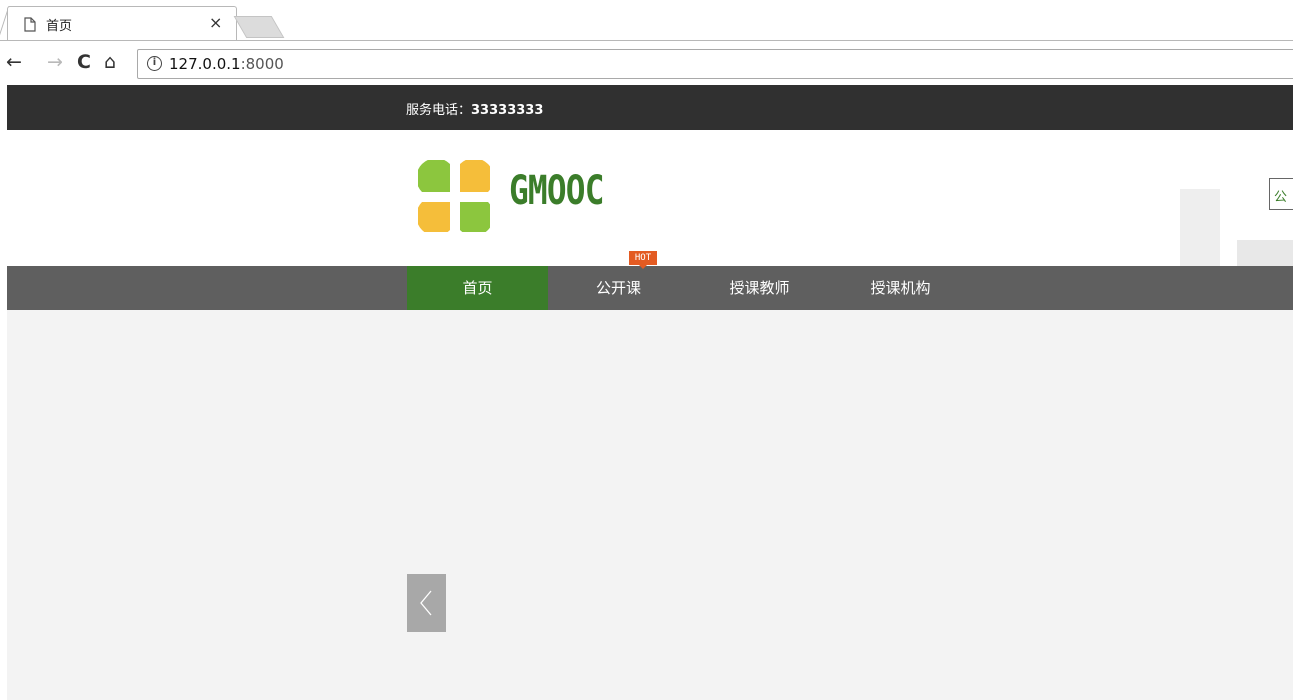 The image size is (1293, 700). I want to click on forward-icon: →, so click(55, 62).